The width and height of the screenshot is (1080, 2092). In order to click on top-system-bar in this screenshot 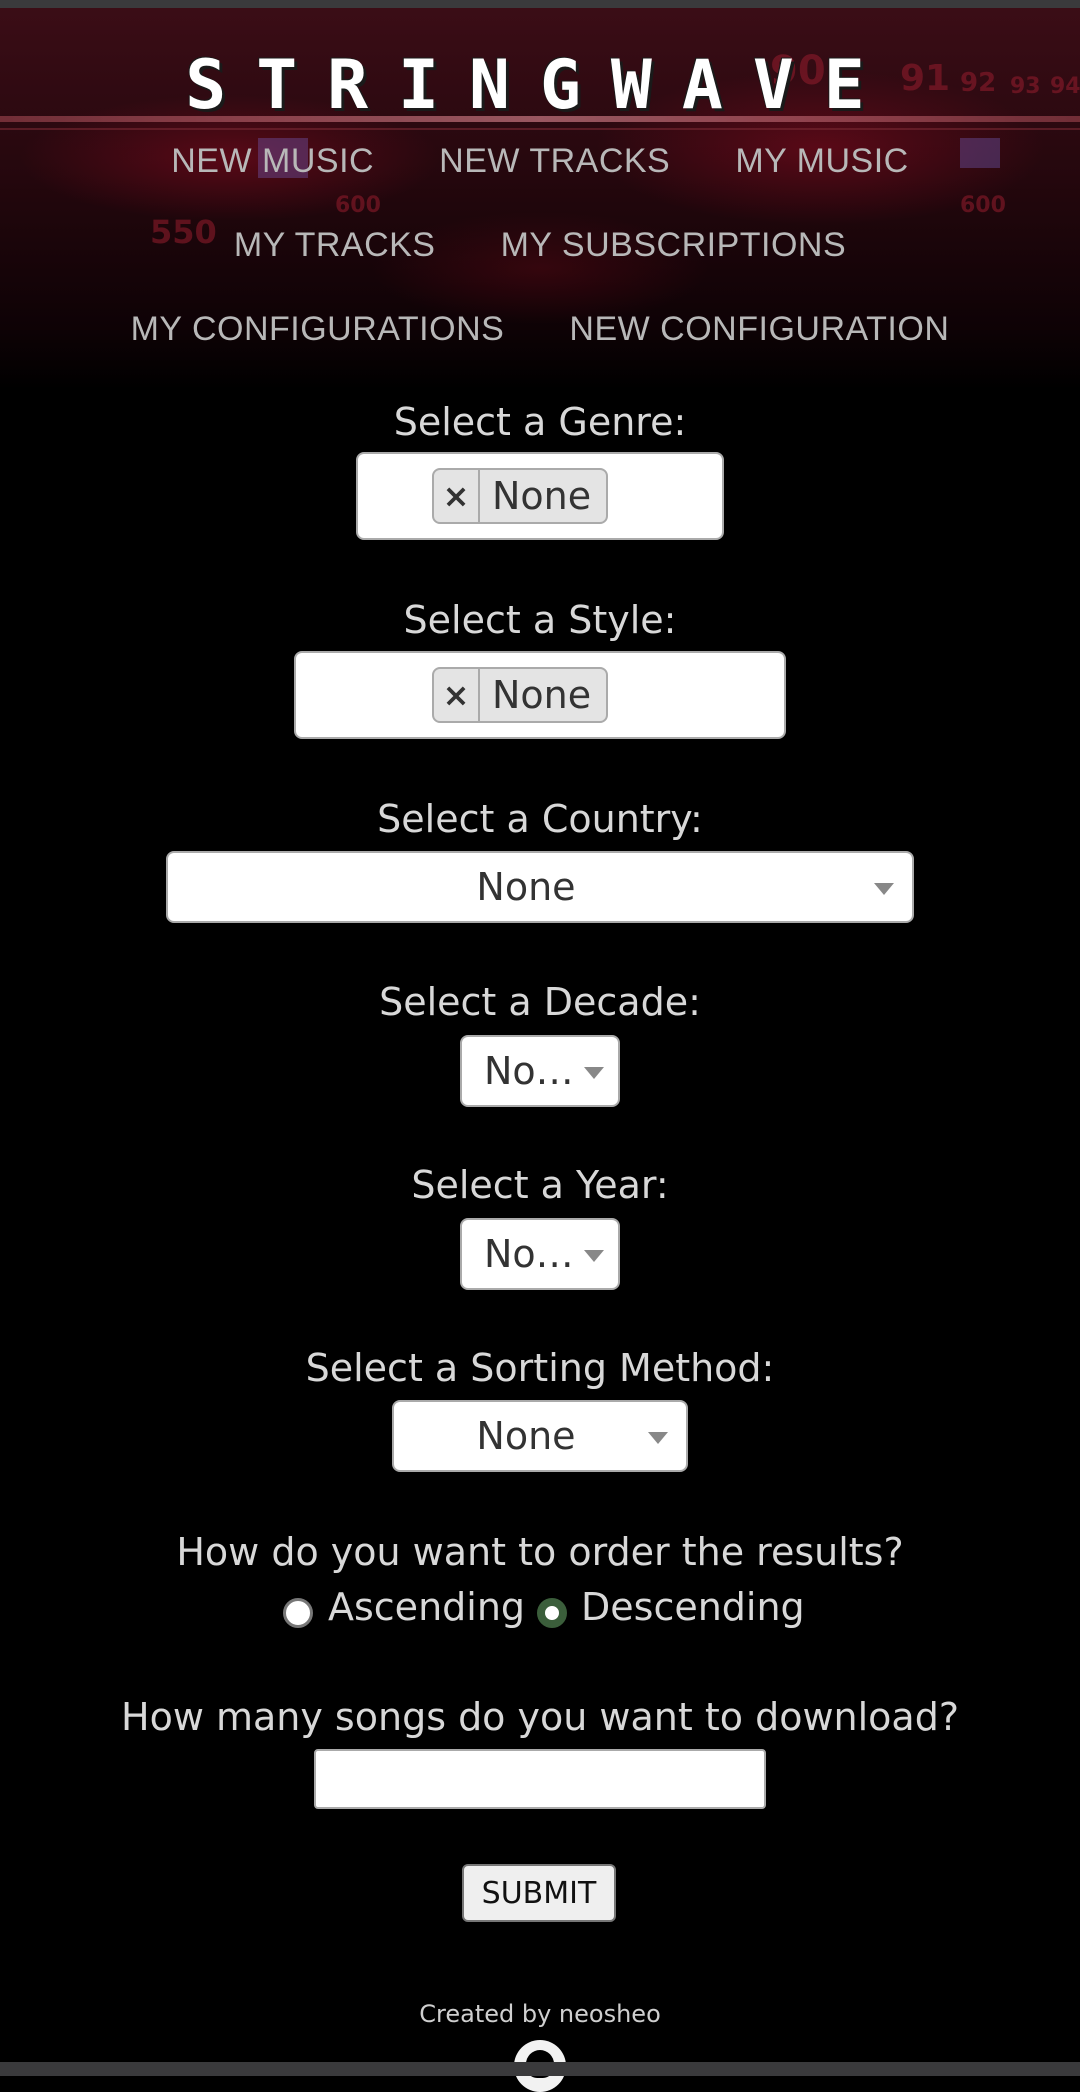, I will do `click(540, 4)`.